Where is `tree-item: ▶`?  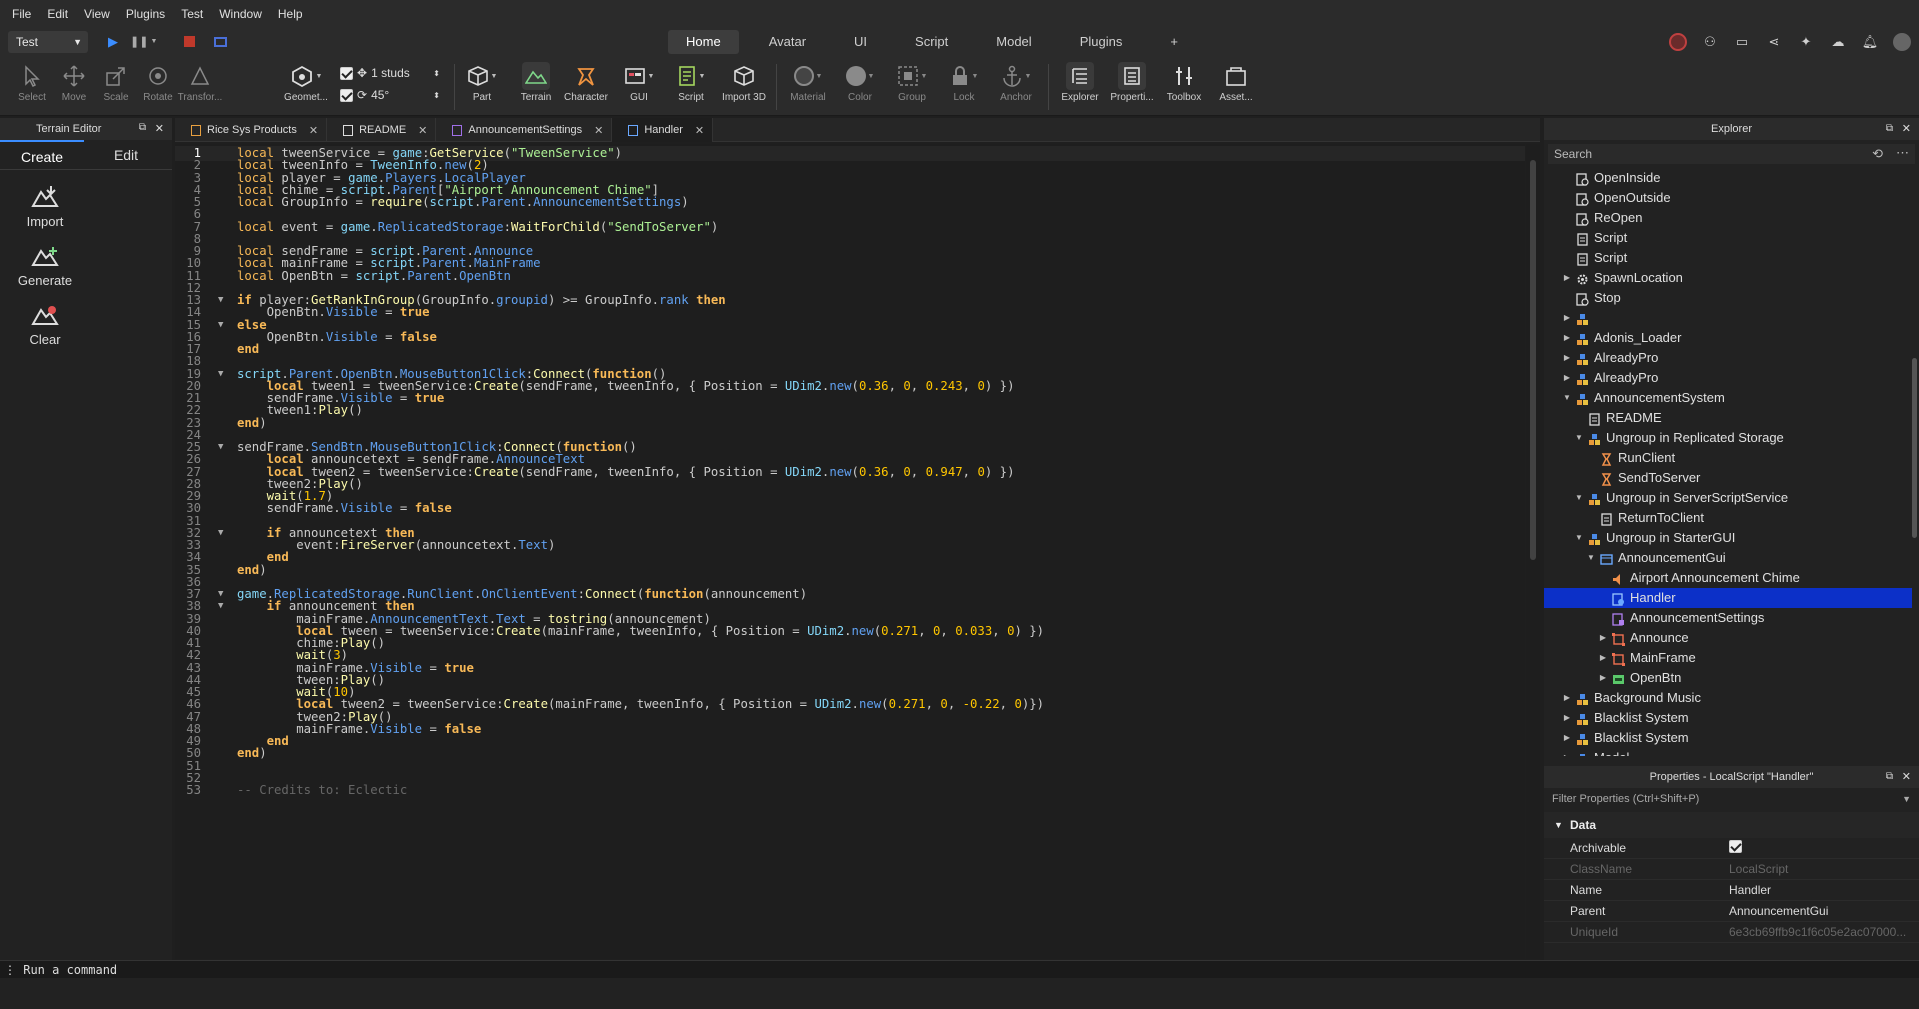
tree-item: ▶ is located at coordinates (1728, 318).